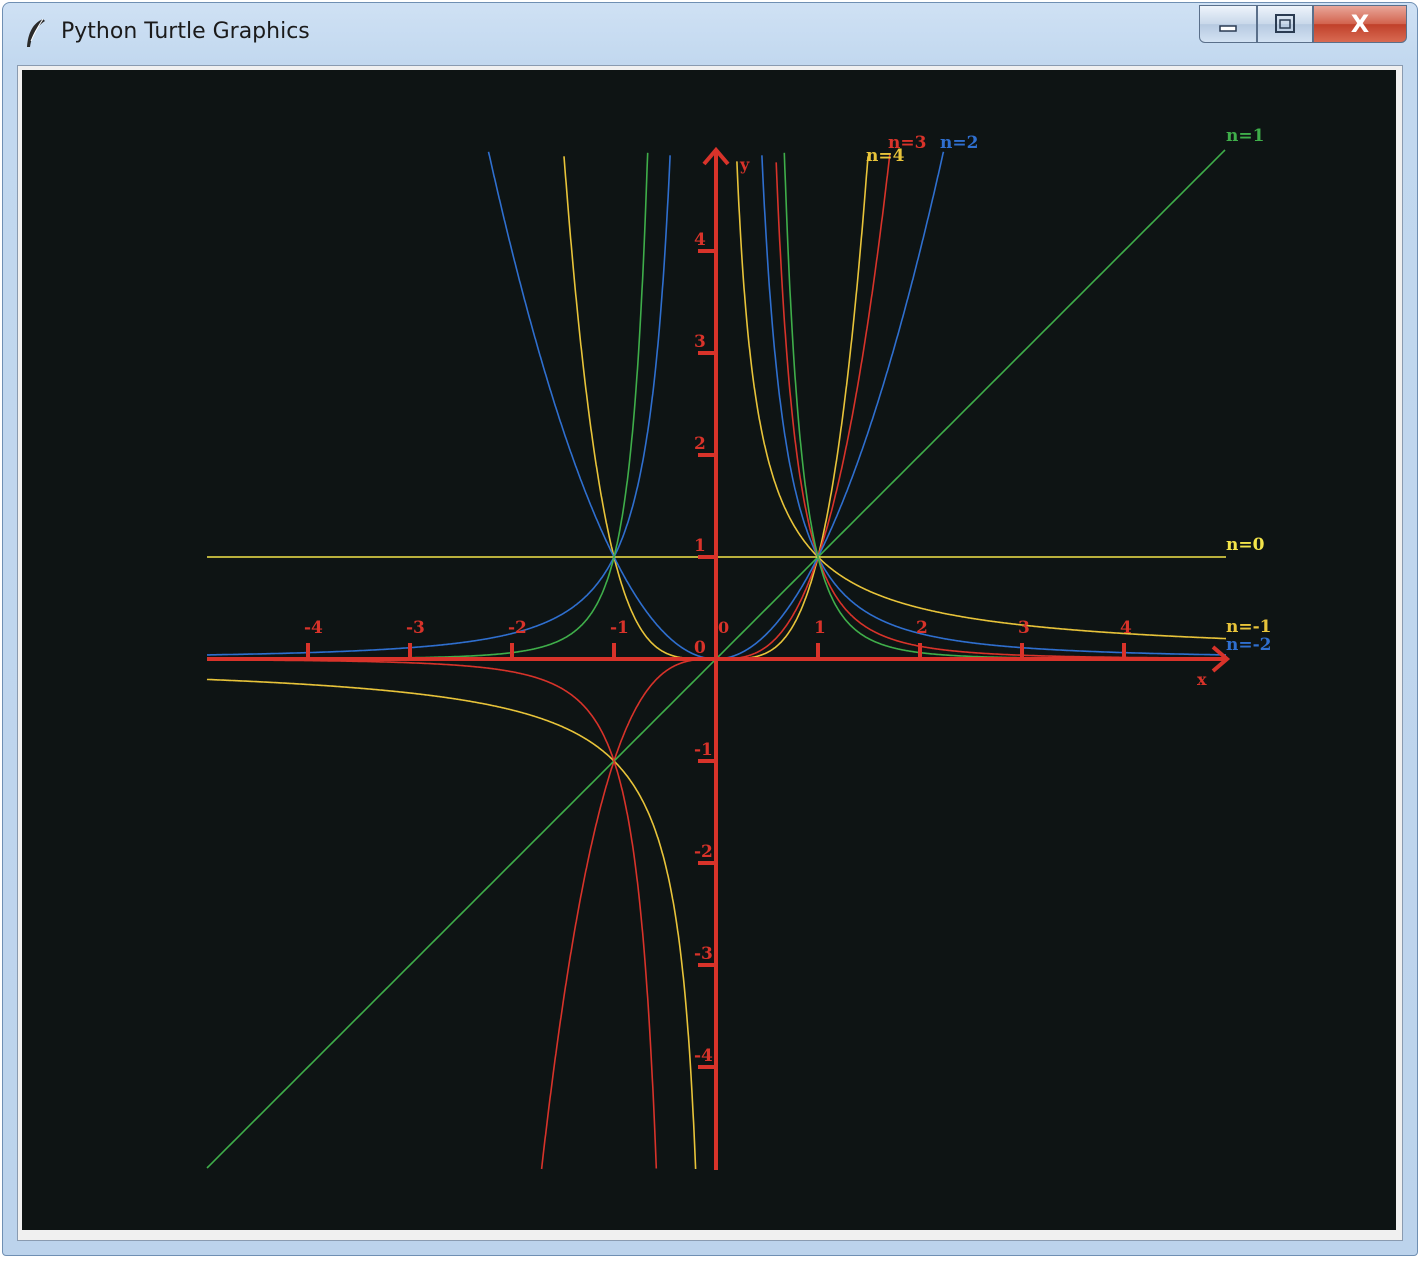  I want to click on y-tick-label: -1, so click(703, 750).